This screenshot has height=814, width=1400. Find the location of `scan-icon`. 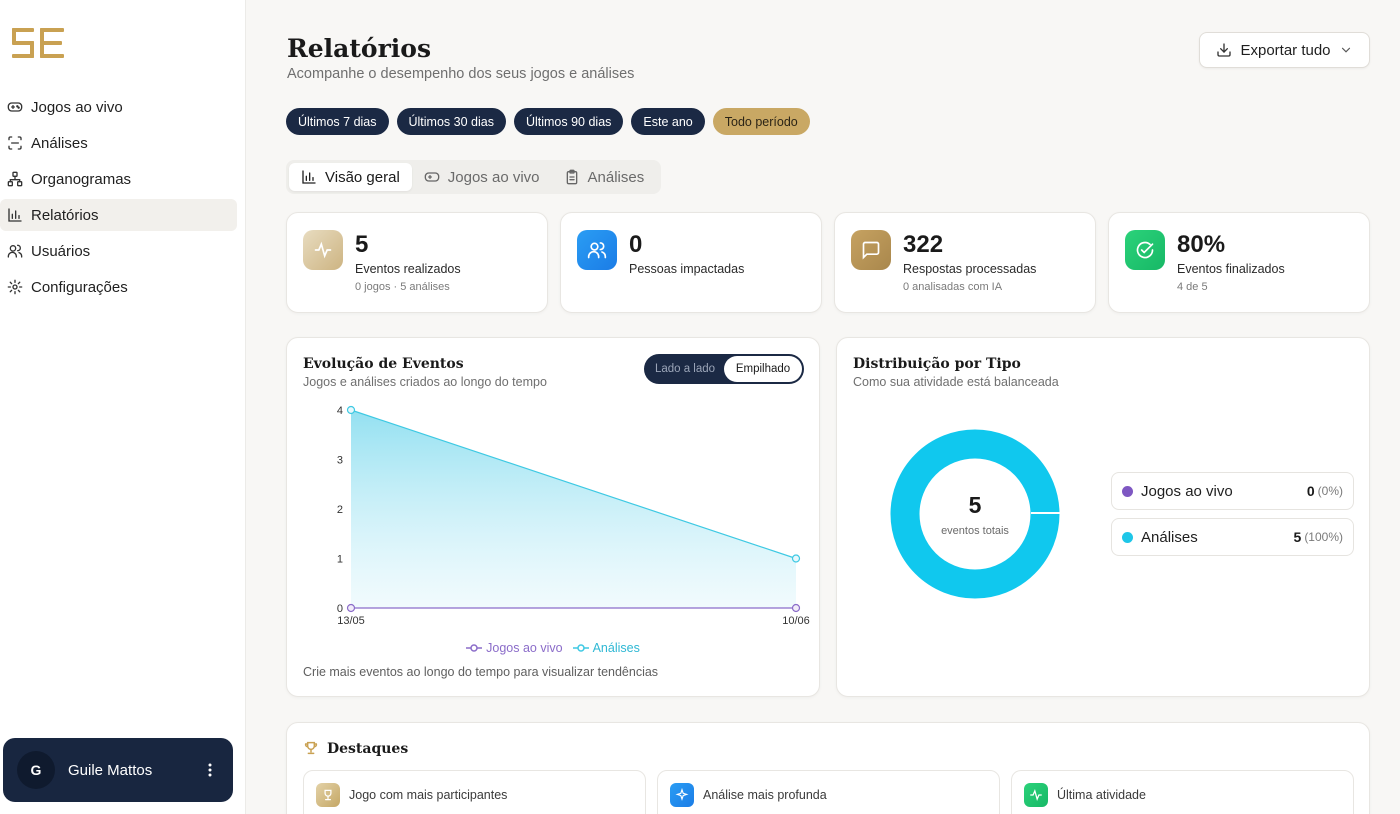

scan-icon is located at coordinates (15, 143).